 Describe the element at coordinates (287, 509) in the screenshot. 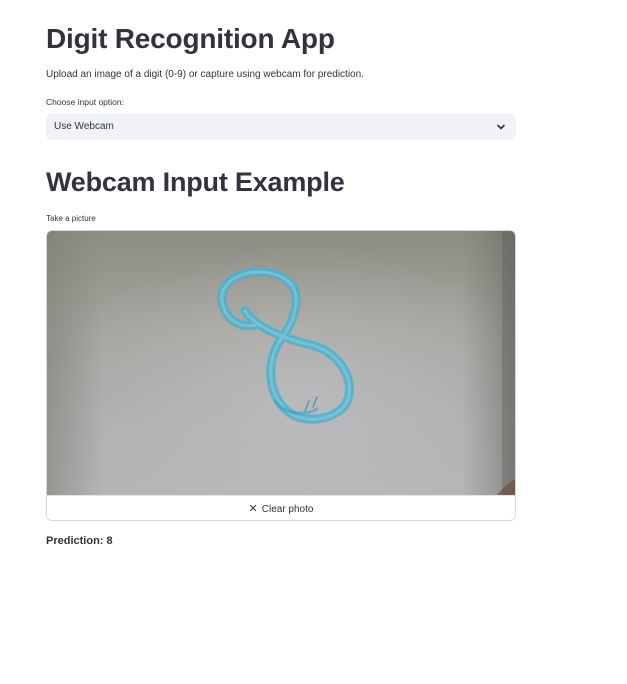

I see `clear-photo-label: Clear photo` at that location.